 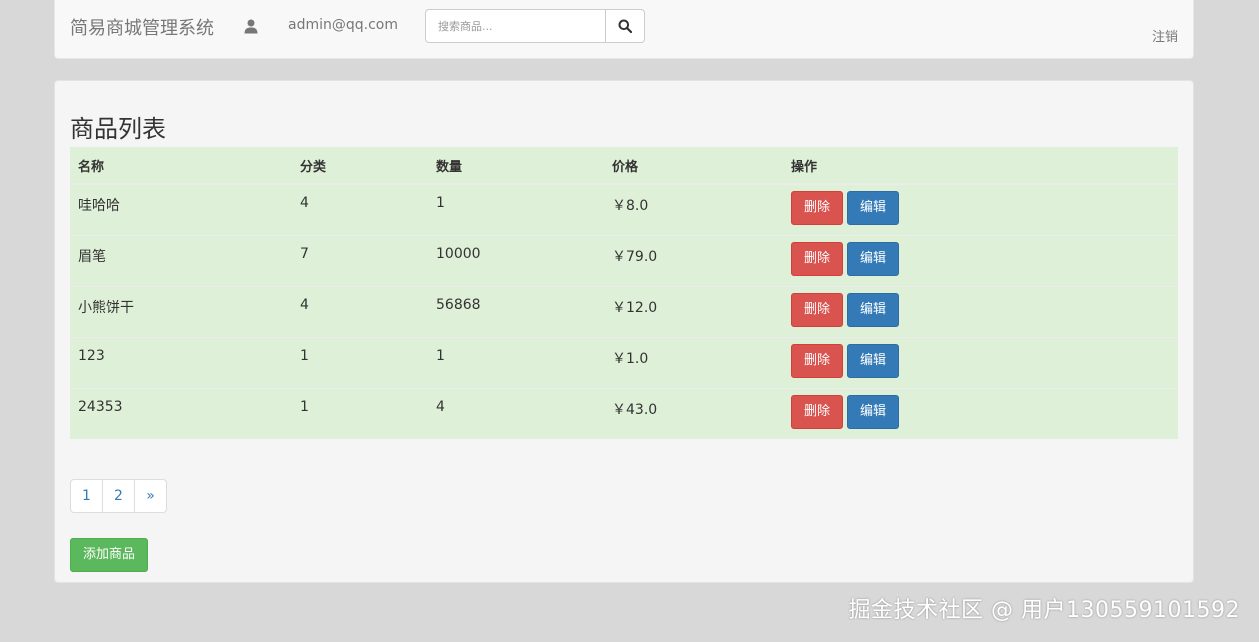 I want to click on search-button, so click(x=625, y=26).